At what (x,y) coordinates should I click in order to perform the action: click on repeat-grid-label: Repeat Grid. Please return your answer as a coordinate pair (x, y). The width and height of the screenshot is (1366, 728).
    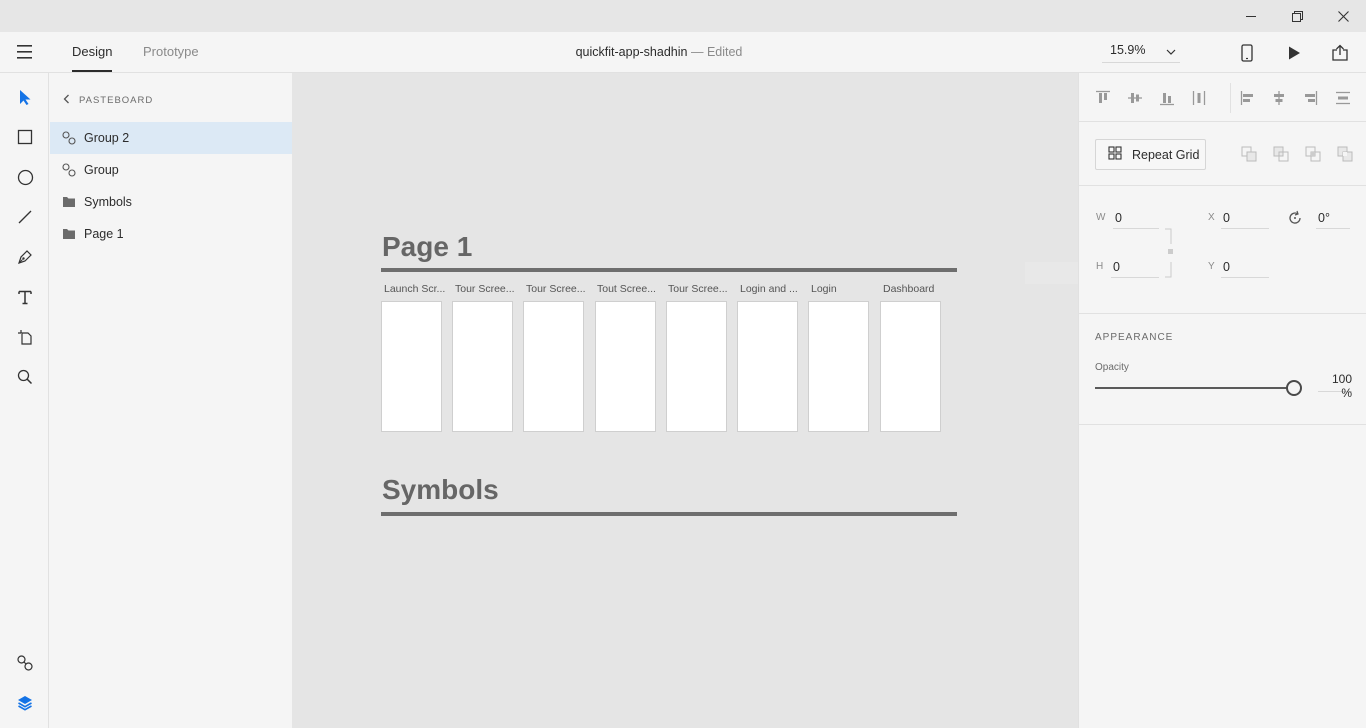
    Looking at the image, I should click on (1166, 154).